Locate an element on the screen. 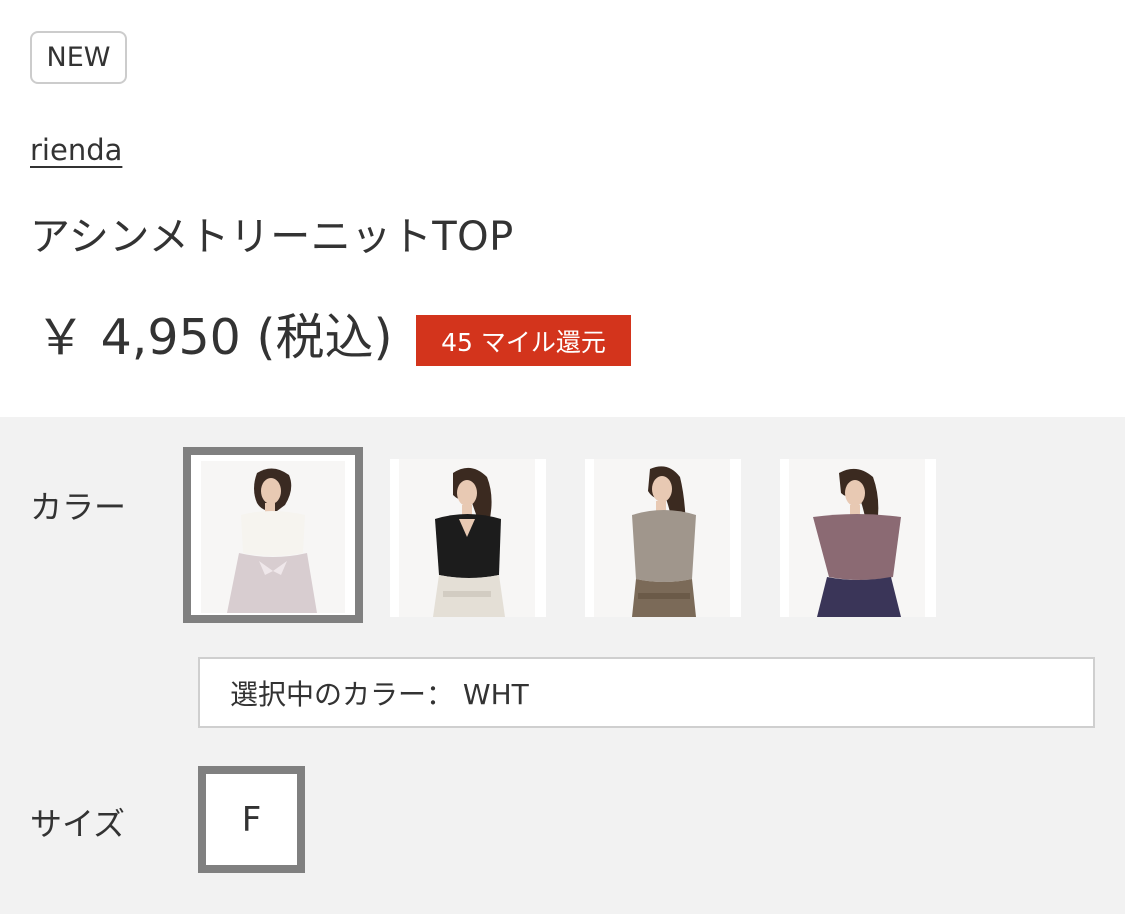  product-photo-purple is located at coordinates (857, 538).